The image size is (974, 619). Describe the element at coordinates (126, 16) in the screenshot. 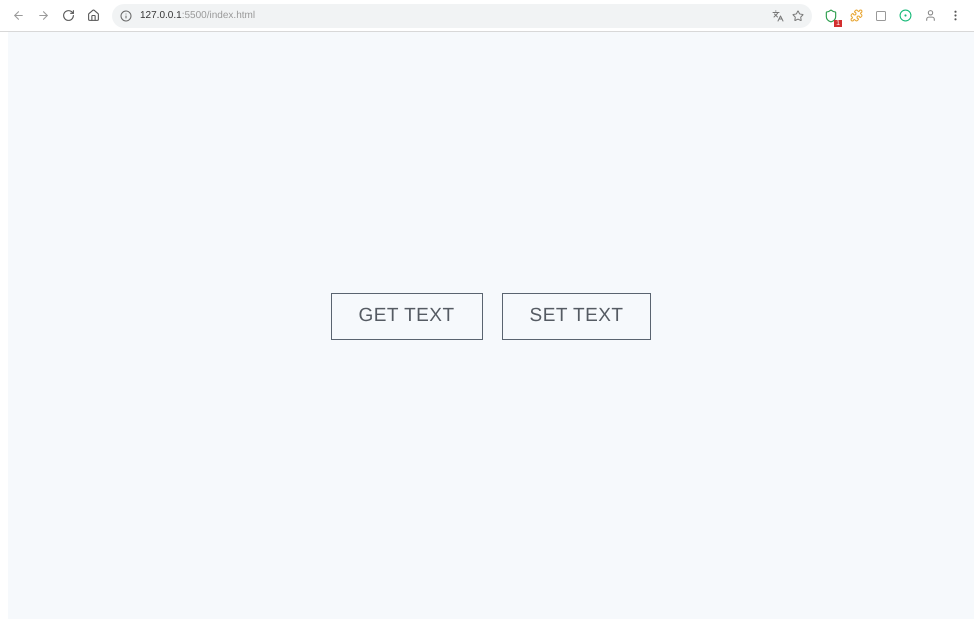

I see `info-icon` at that location.